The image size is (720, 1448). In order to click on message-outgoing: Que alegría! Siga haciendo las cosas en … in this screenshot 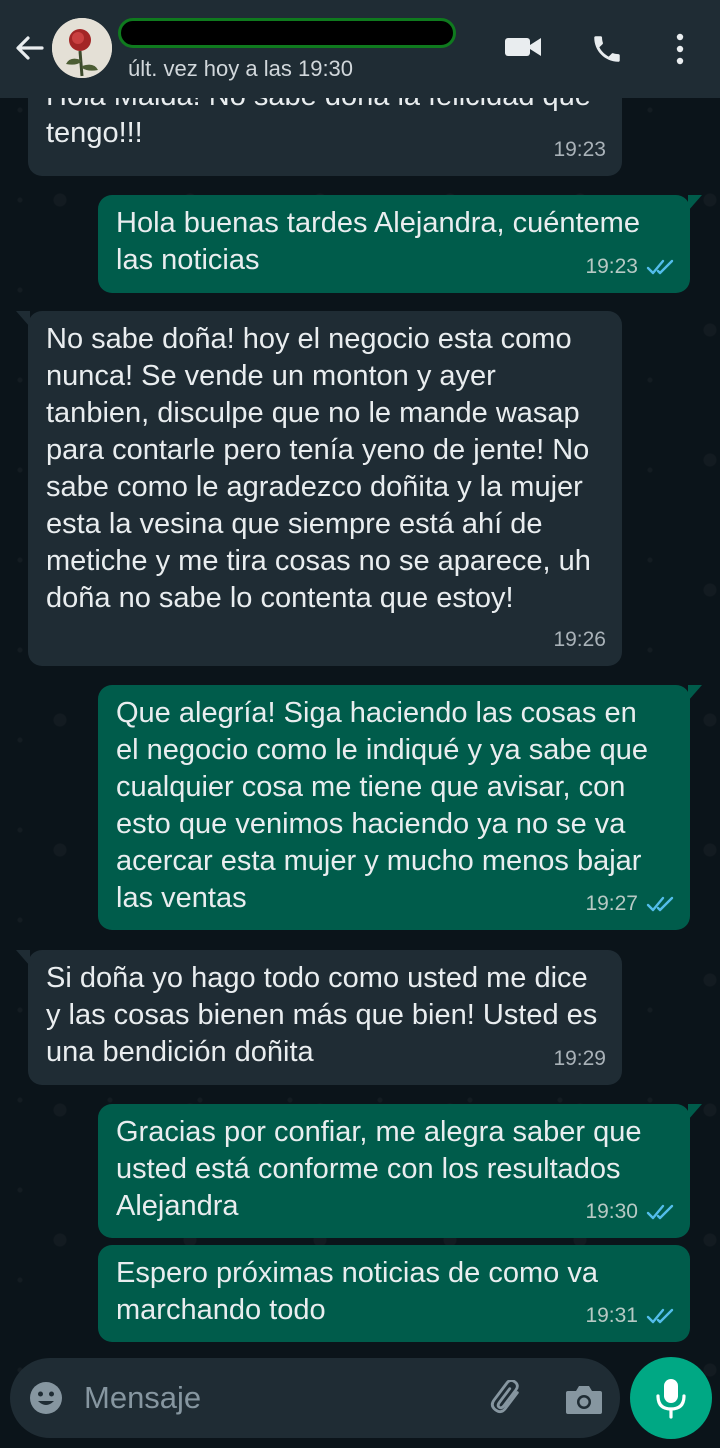, I will do `click(400, 807)`.